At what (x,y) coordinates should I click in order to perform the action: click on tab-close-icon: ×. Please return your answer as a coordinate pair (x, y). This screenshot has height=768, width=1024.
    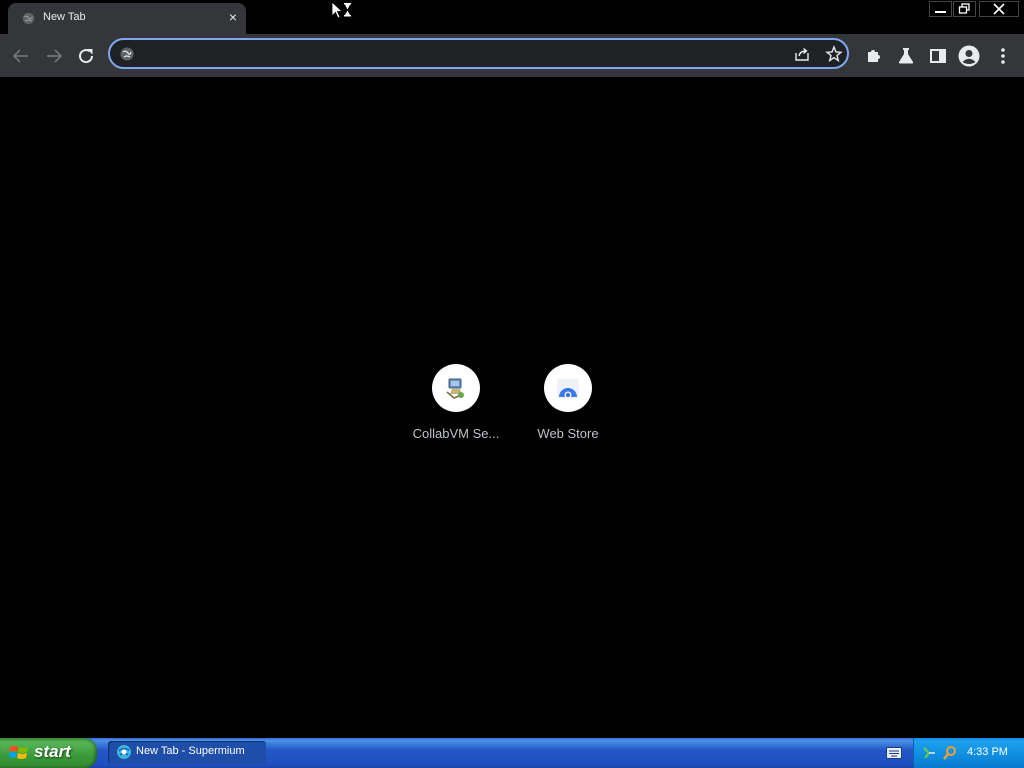
    Looking at the image, I should click on (233, 17).